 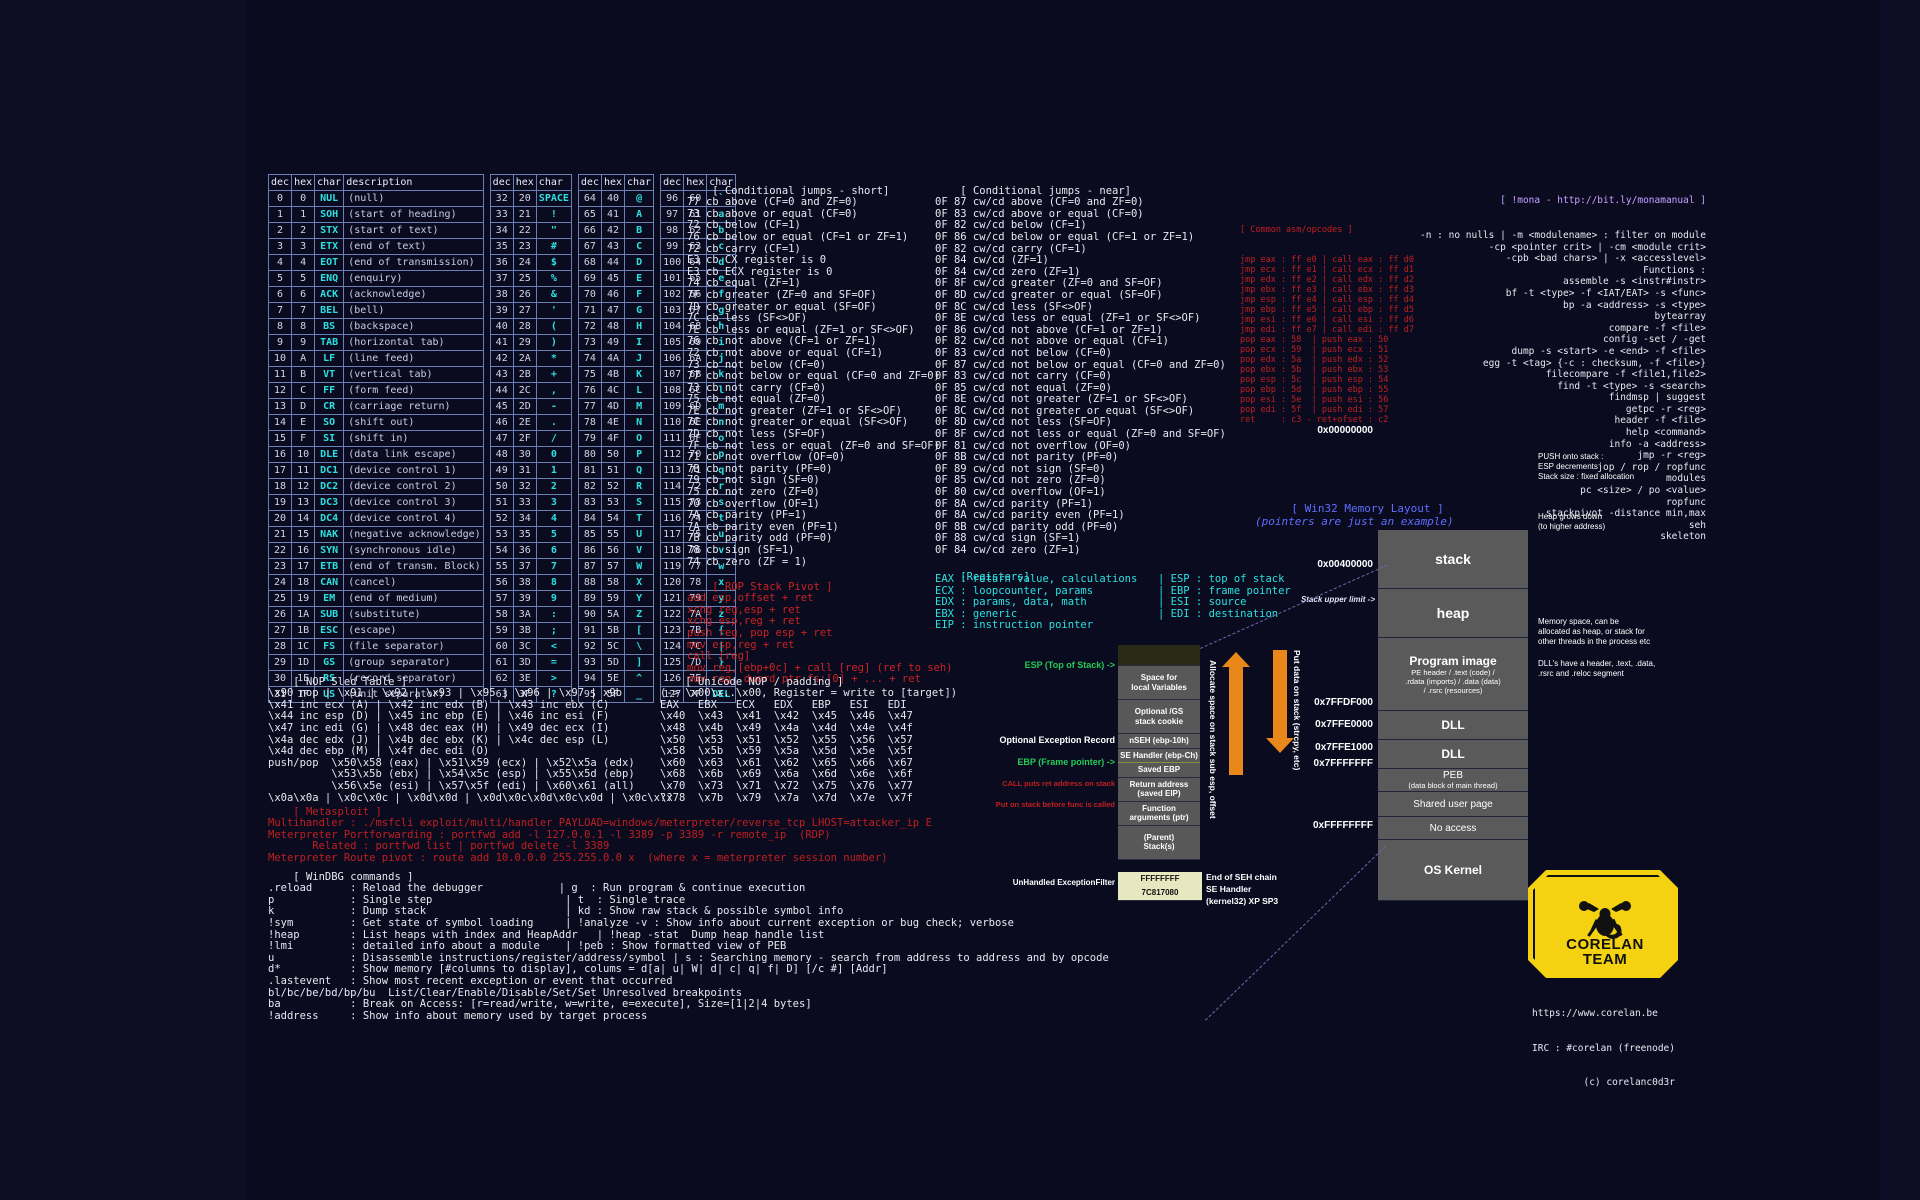 What do you see at coordinates (639, 358) in the screenshot?
I see `ascii-cell-c: J` at bounding box center [639, 358].